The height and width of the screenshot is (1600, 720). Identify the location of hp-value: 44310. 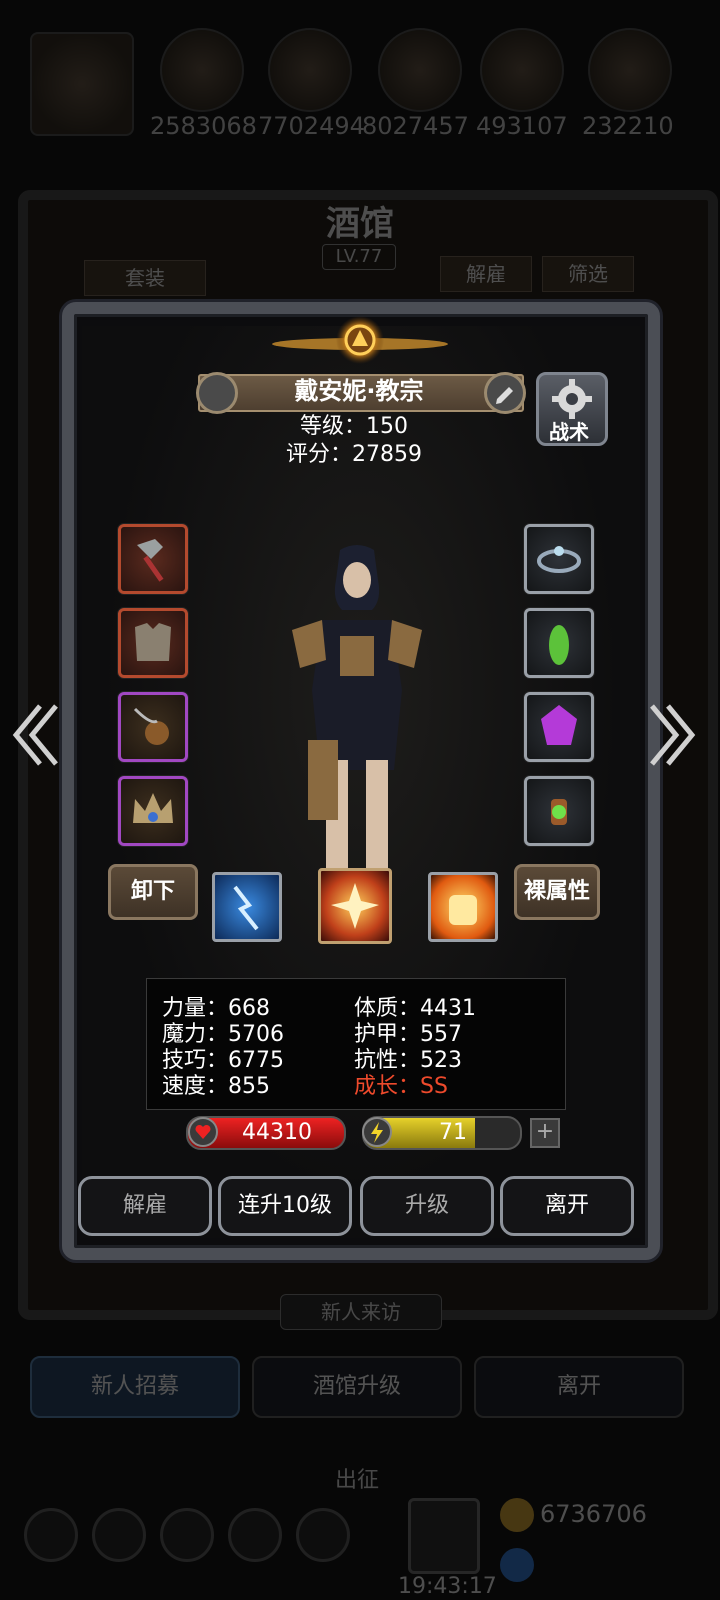
(277, 1132).